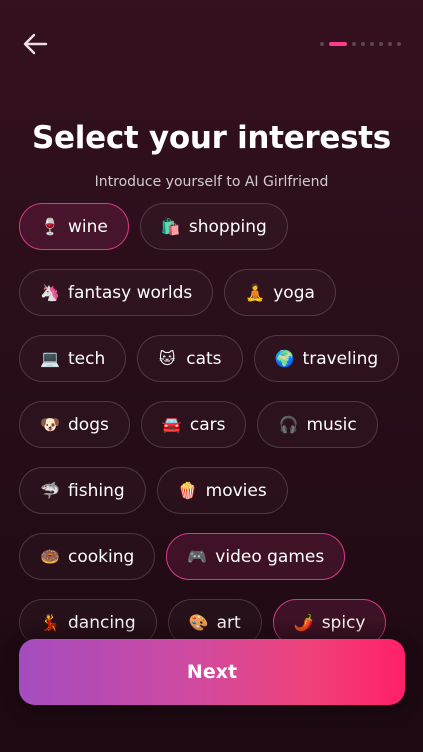 This screenshot has width=423, height=752. I want to click on interest-chip-wine: 🍷 wine, so click(74, 226).